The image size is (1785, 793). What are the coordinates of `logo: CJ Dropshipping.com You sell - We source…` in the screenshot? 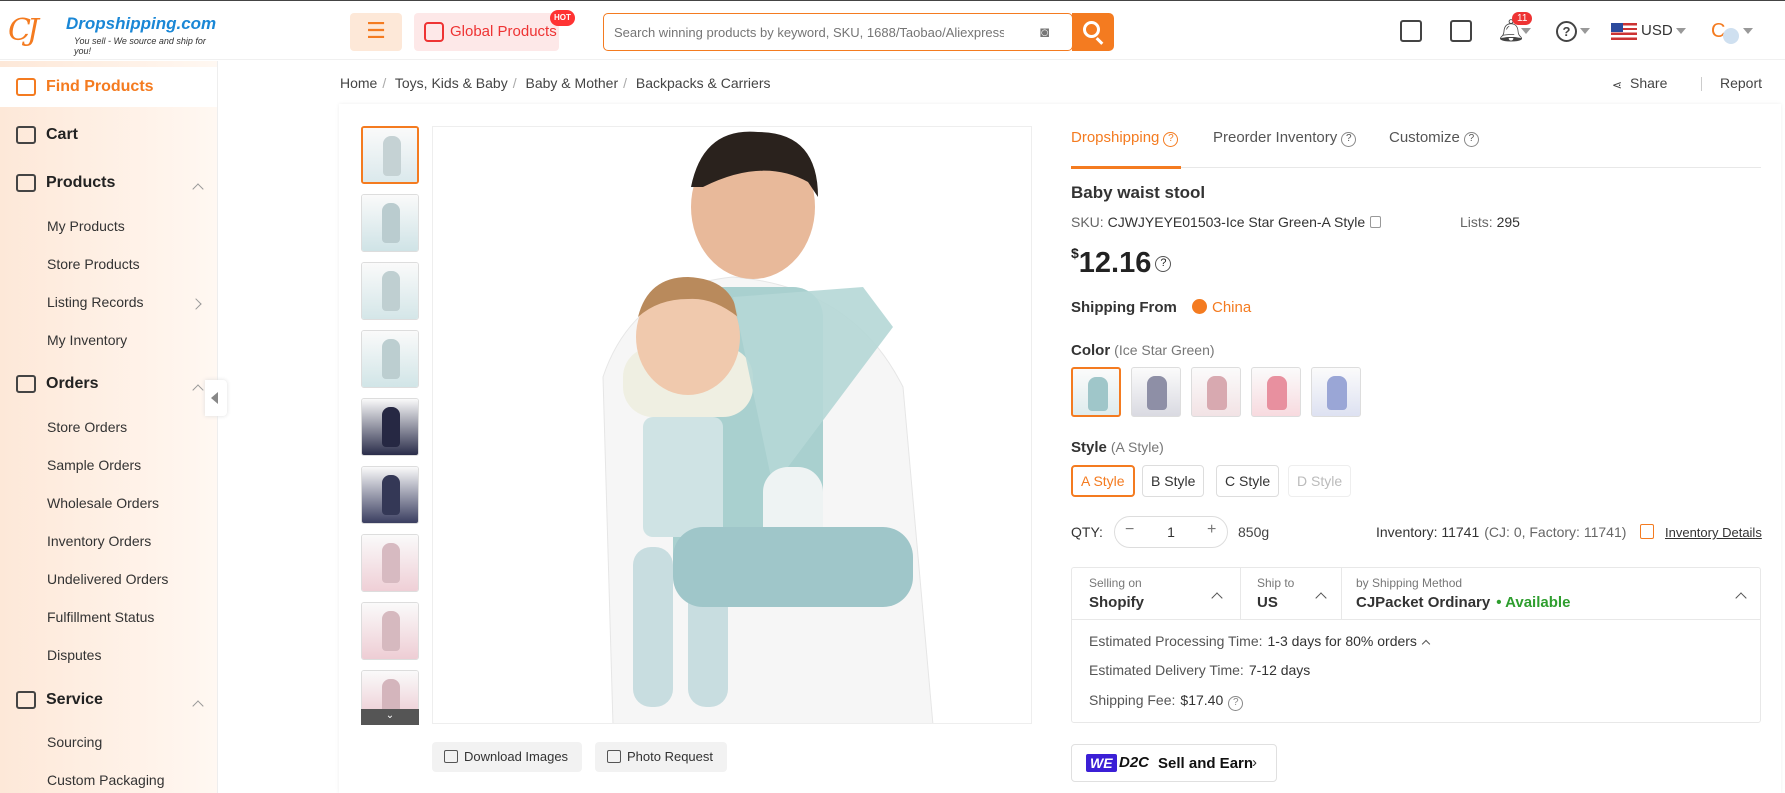 It's located at (112, 33).